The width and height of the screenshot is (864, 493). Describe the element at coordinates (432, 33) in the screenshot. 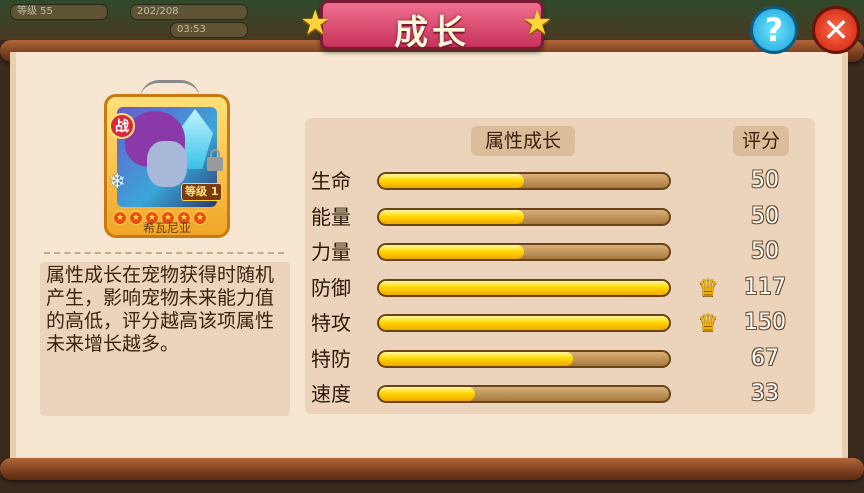

I see `page-title: 成长` at that location.